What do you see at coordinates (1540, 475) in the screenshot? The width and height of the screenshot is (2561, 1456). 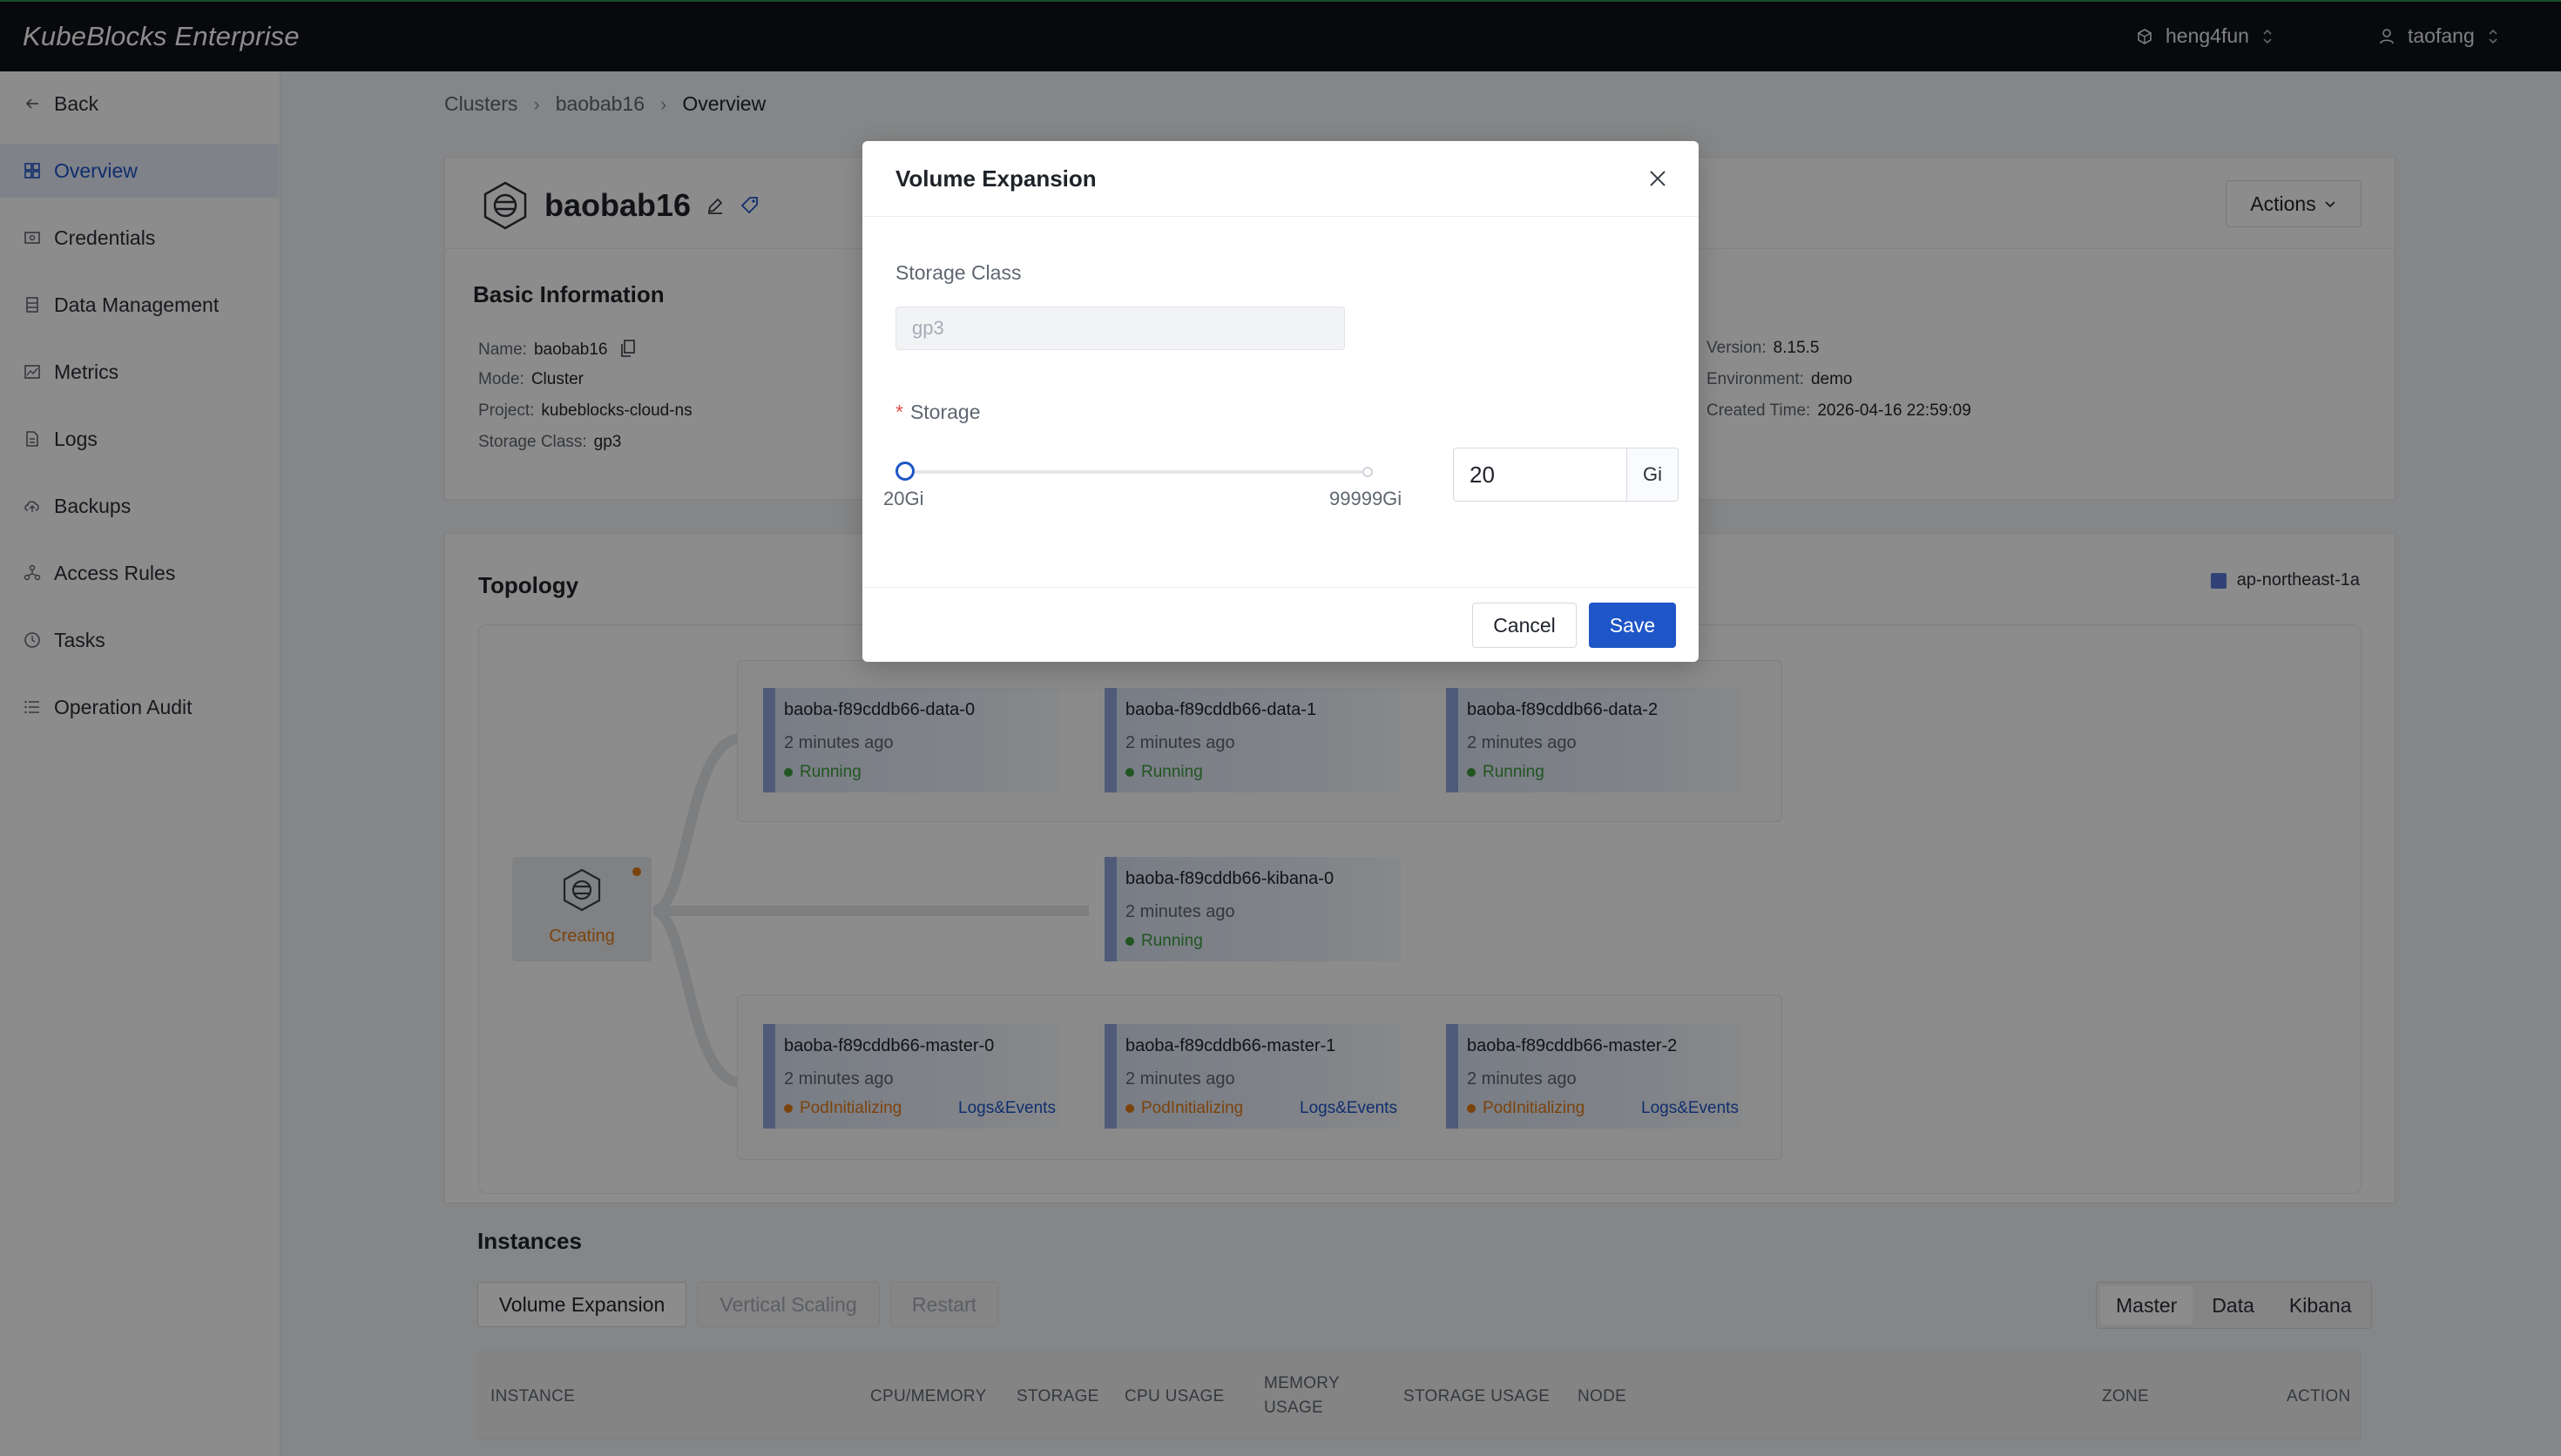 I see `storage-input: 20` at bounding box center [1540, 475].